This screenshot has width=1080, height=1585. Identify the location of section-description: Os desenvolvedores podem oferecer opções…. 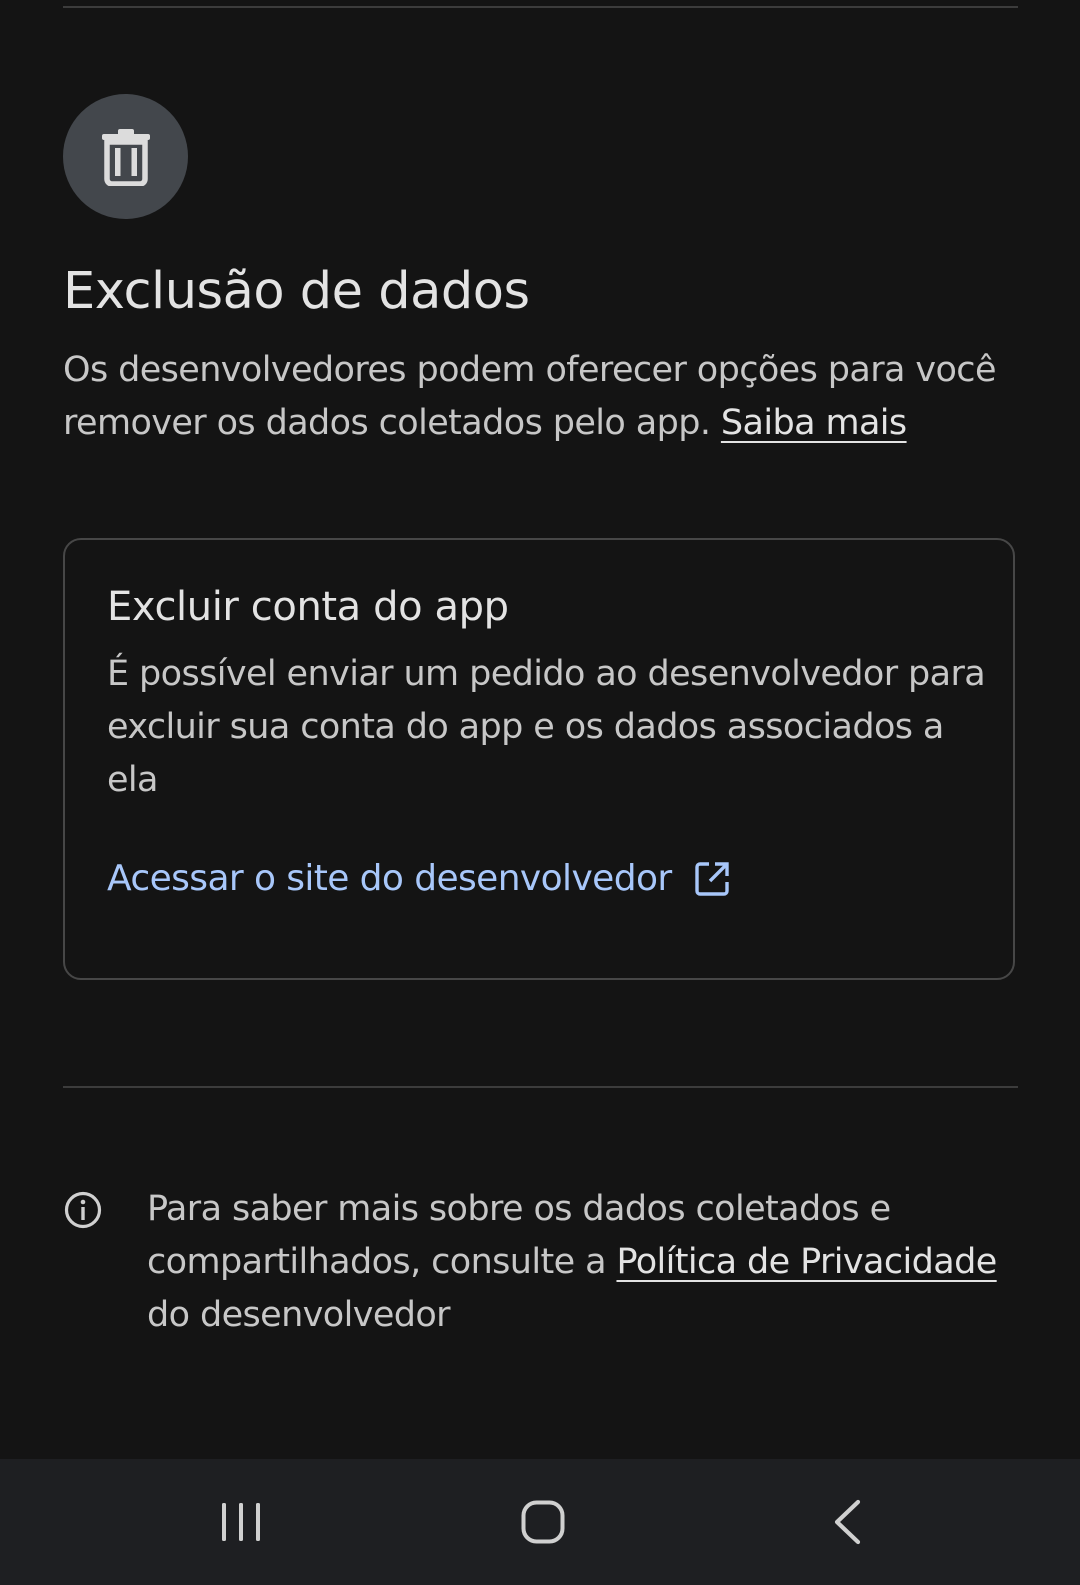
(543, 397).